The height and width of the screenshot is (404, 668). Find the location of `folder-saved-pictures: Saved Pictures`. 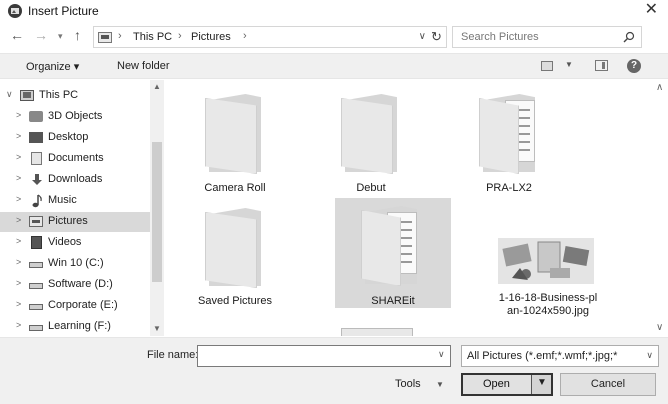

folder-saved-pictures: Saved Pictures is located at coordinates (235, 255).